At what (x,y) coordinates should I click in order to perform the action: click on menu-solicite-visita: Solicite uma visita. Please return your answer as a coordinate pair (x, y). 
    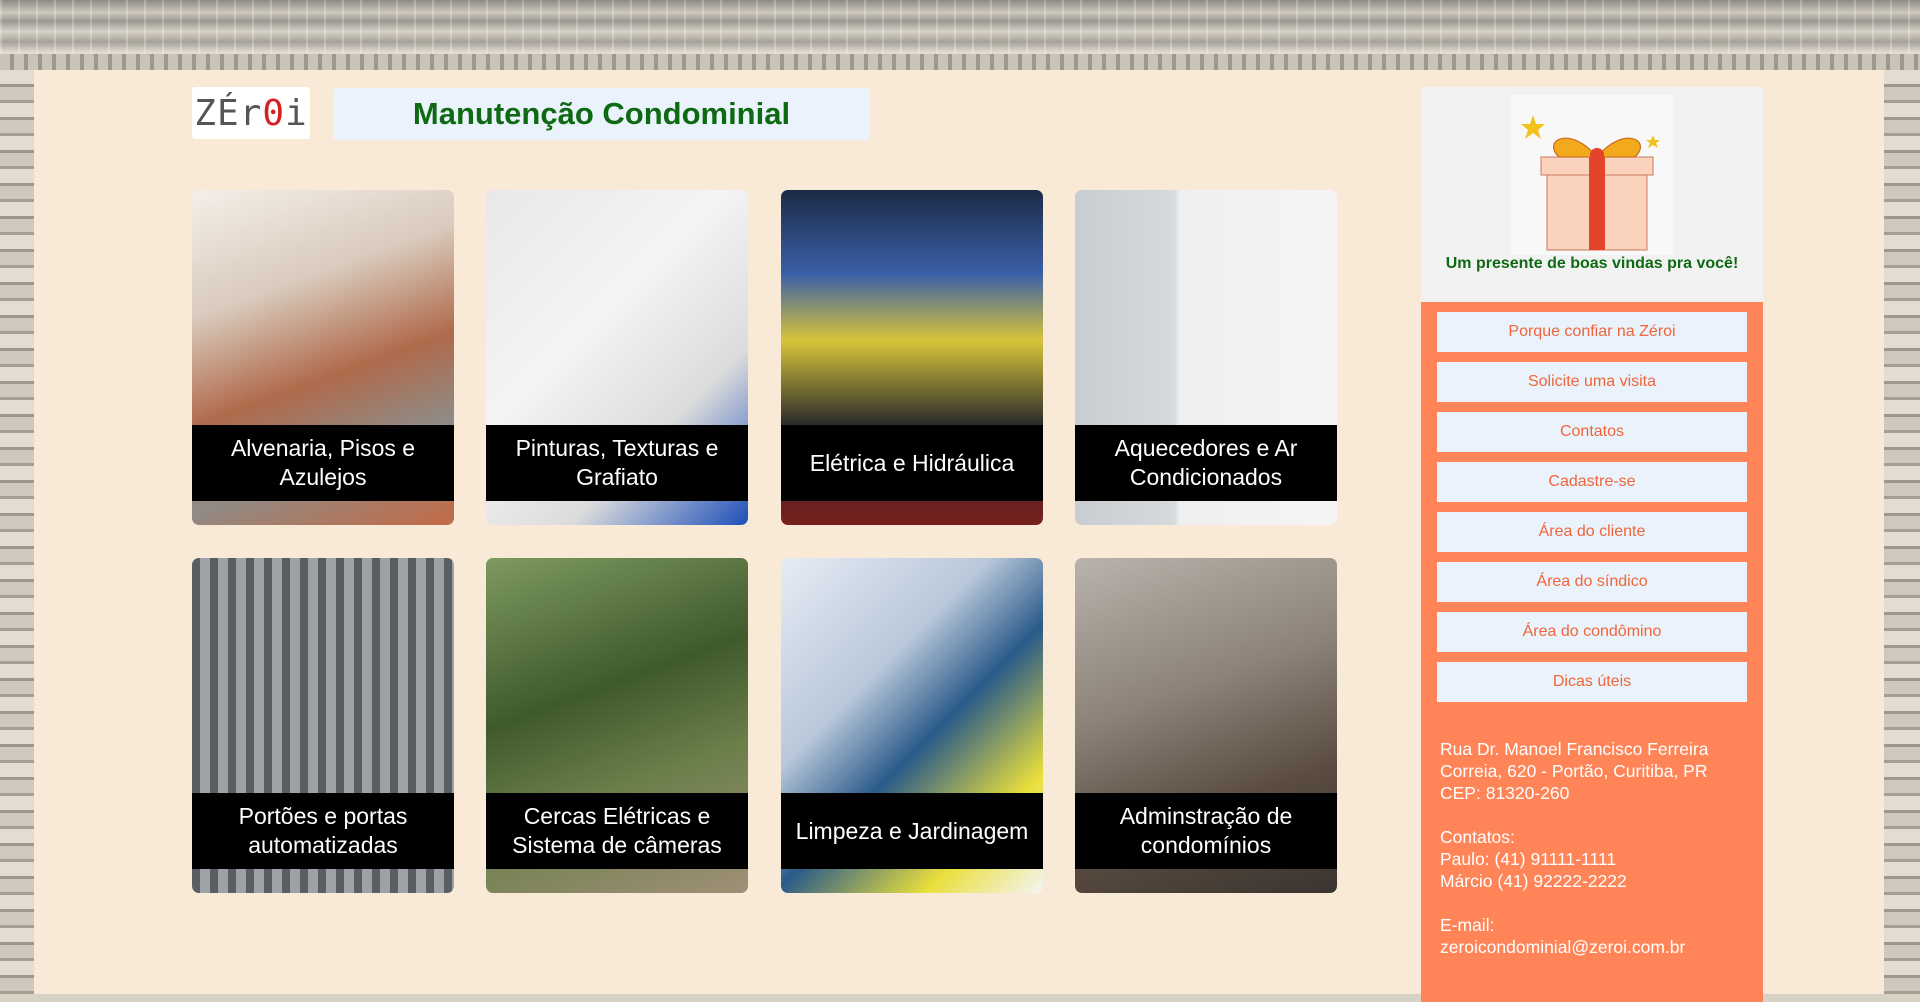
    Looking at the image, I should click on (1592, 382).